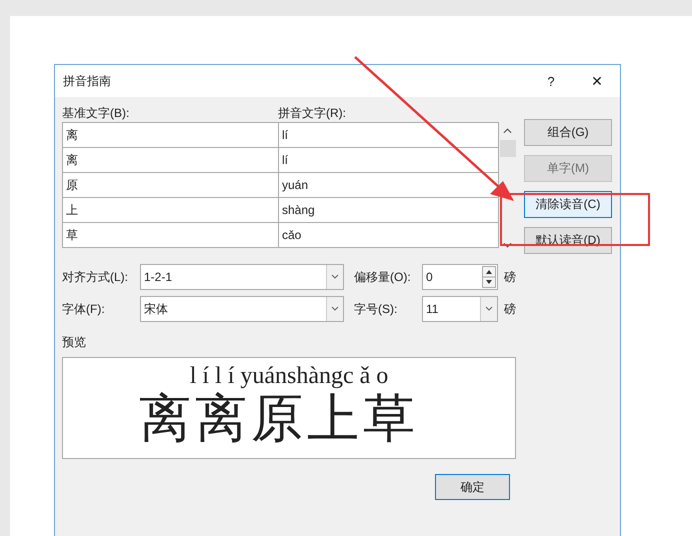 The width and height of the screenshot is (692, 536). What do you see at coordinates (460, 309) in the screenshot?
I see `size-dropdown: 11` at bounding box center [460, 309].